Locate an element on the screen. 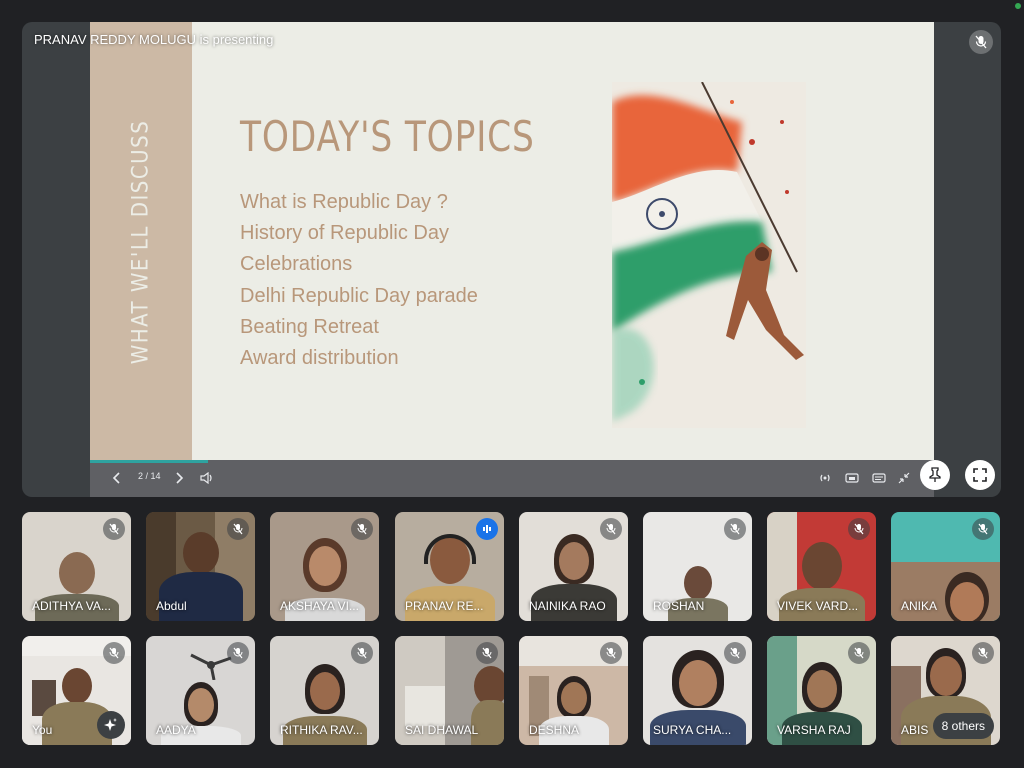 The height and width of the screenshot is (768, 1024). pin-icon is located at coordinates (935, 474).